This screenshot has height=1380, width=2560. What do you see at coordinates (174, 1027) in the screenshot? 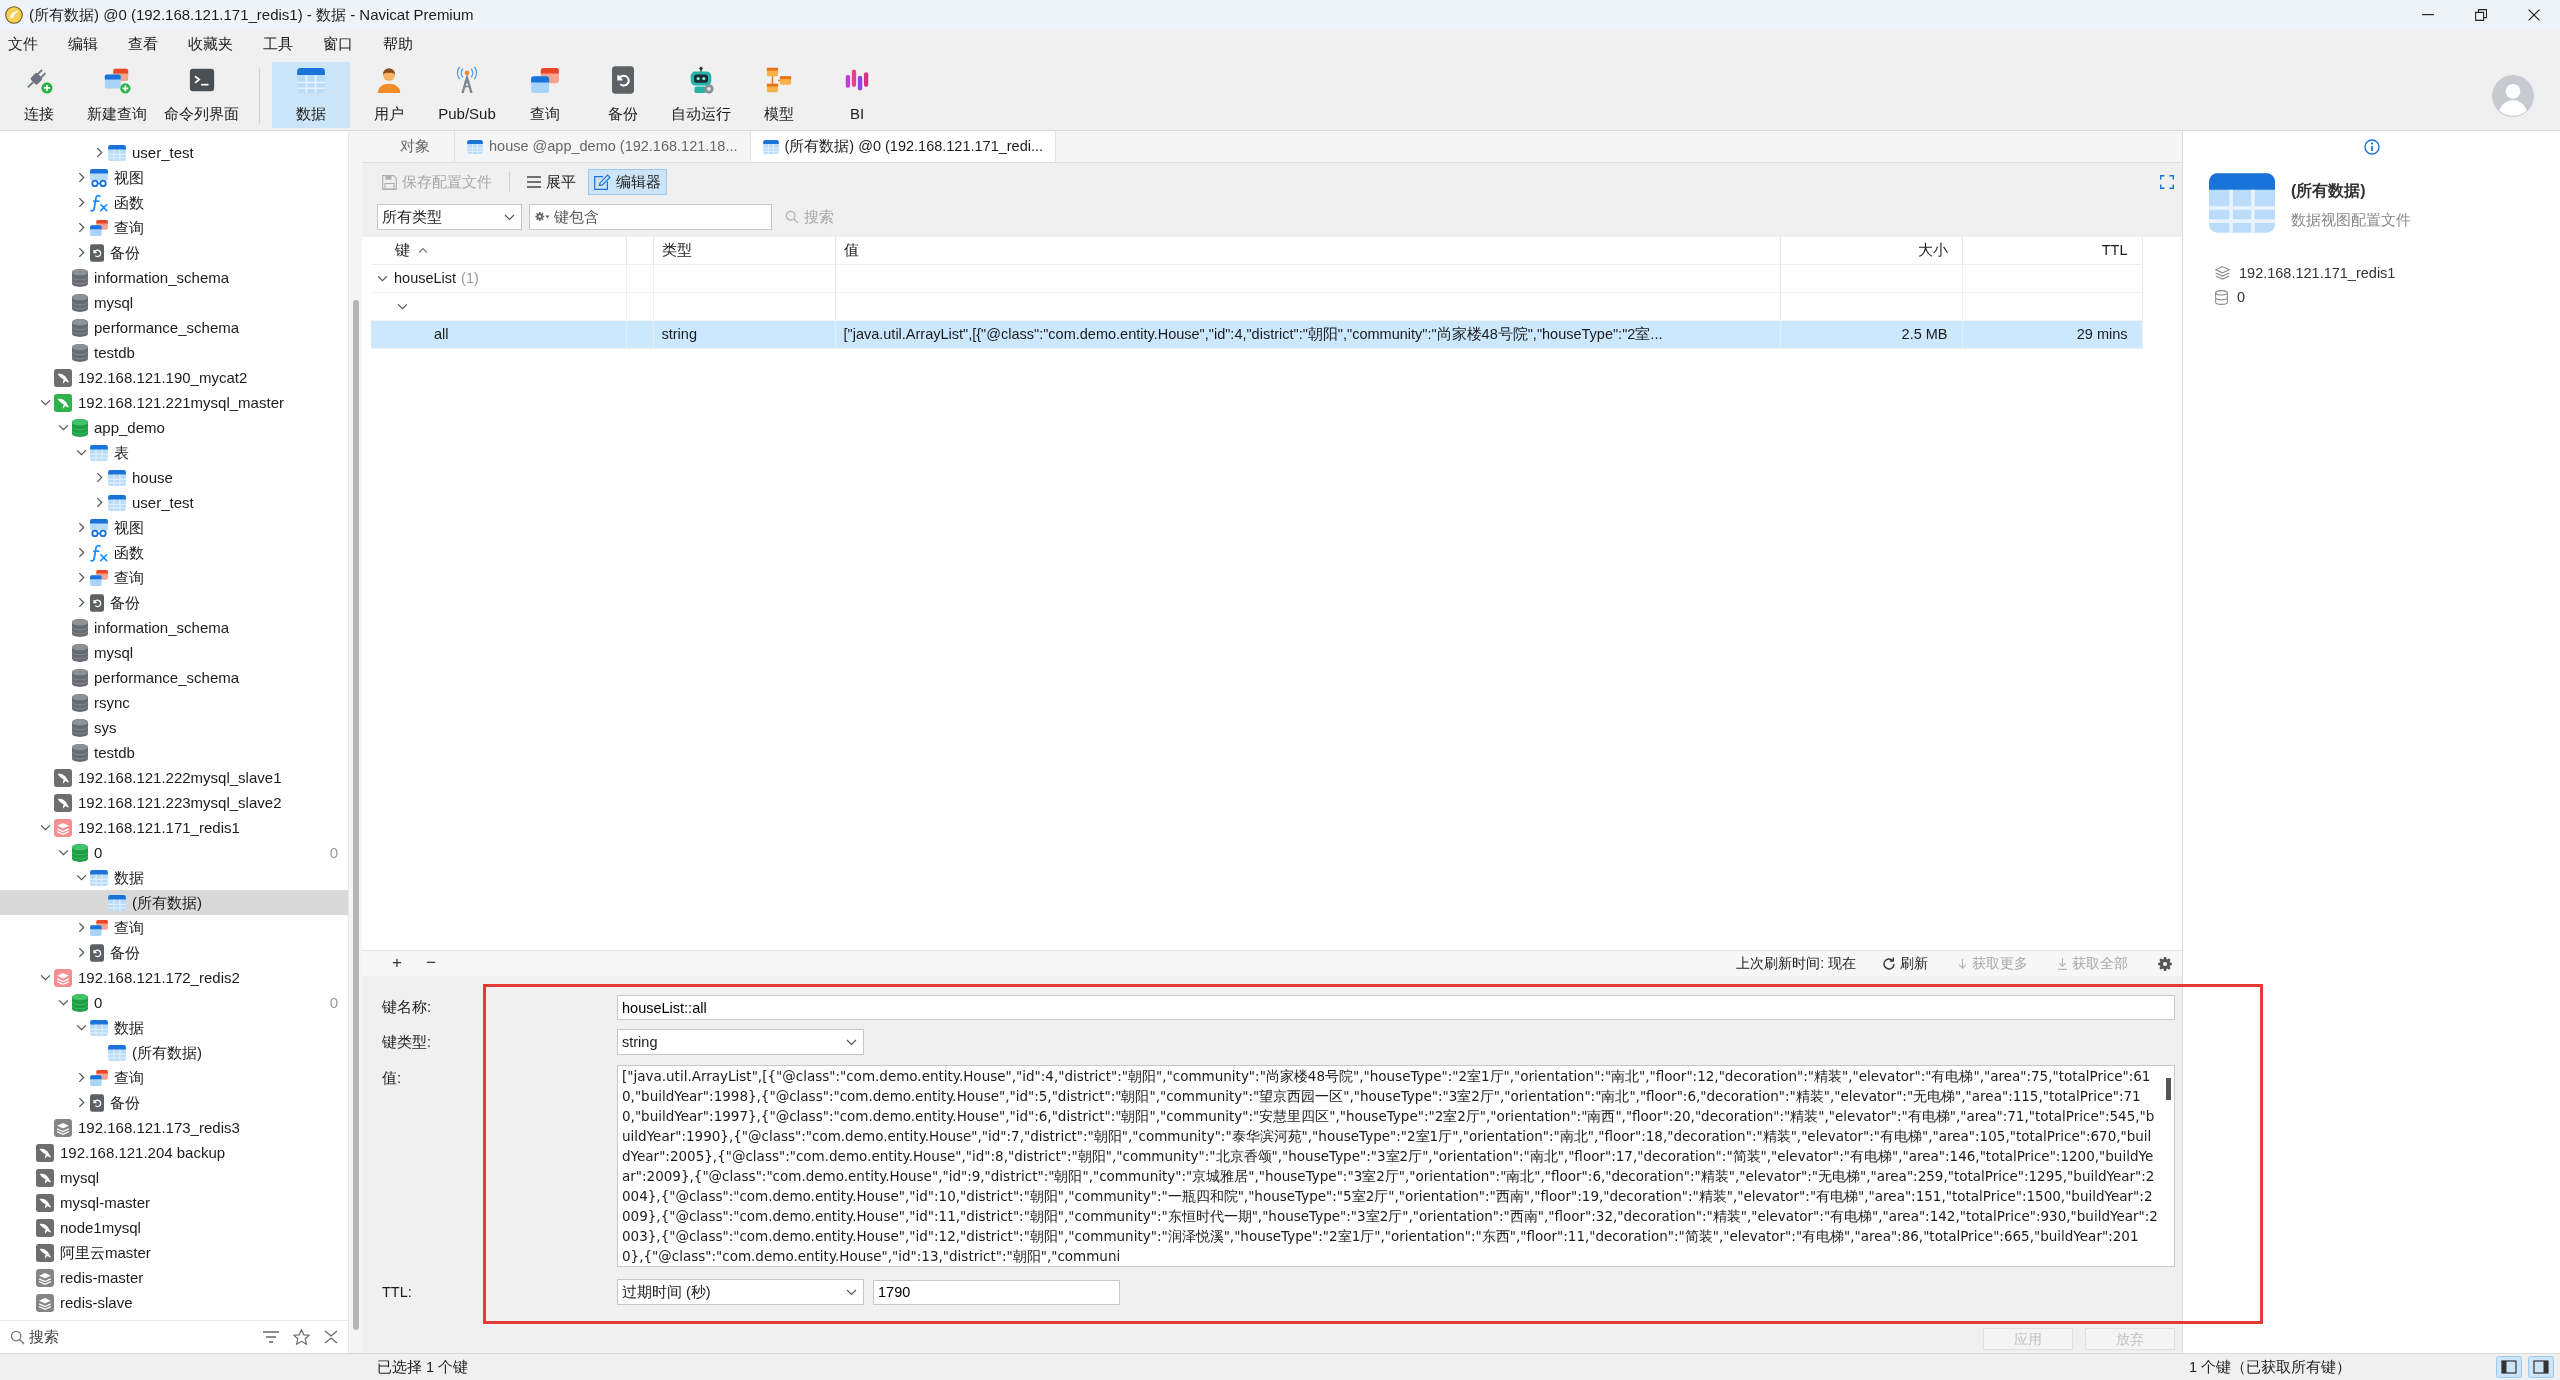
I see `tree-item: 数据` at bounding box center [174, 1027].